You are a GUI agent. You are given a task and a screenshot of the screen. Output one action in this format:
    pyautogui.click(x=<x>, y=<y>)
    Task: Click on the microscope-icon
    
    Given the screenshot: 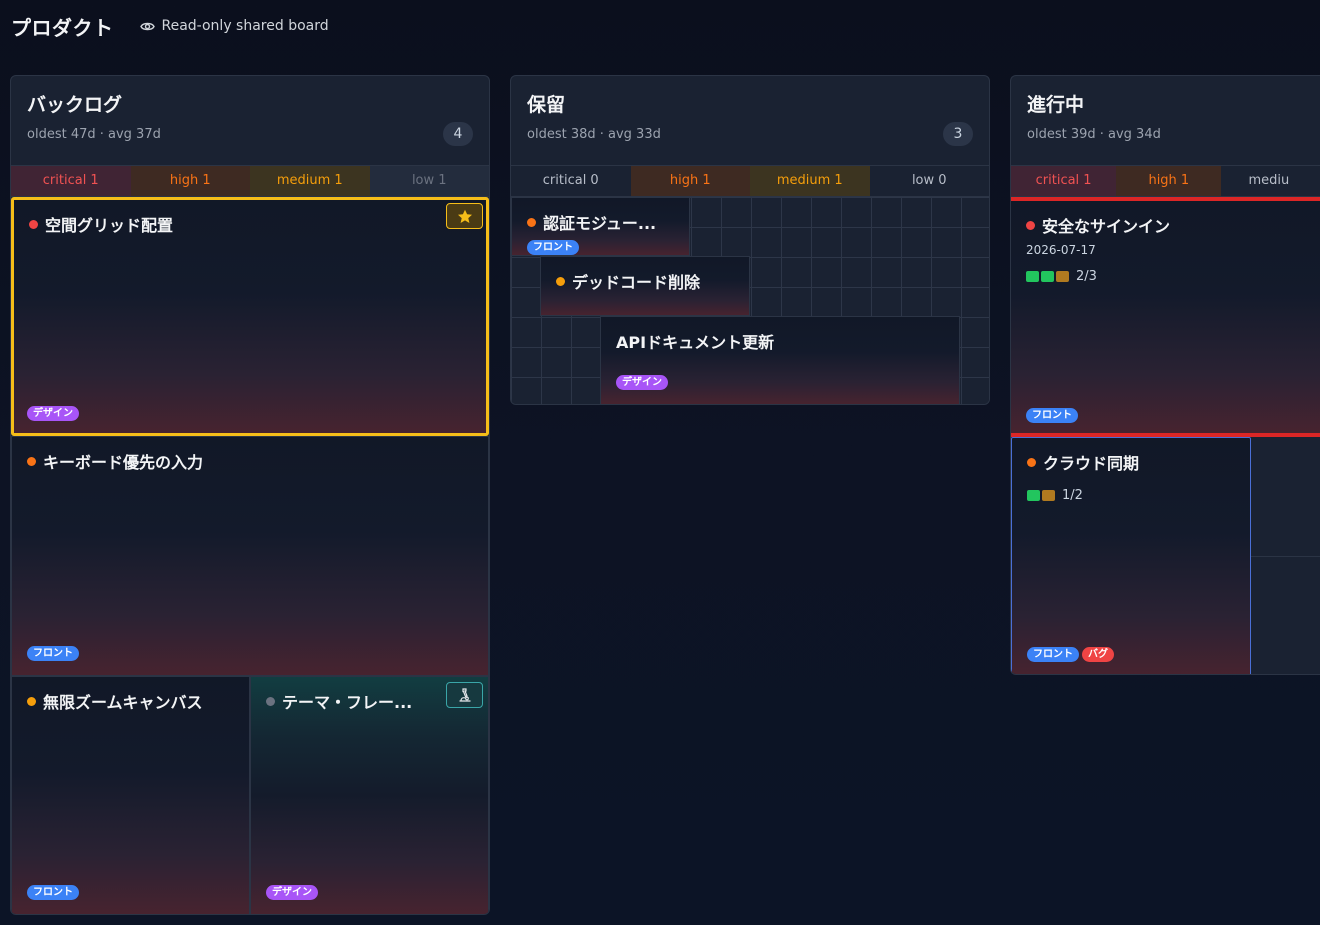 What is the action you would take?
    pyautogui.click(x=464, y=695)
    